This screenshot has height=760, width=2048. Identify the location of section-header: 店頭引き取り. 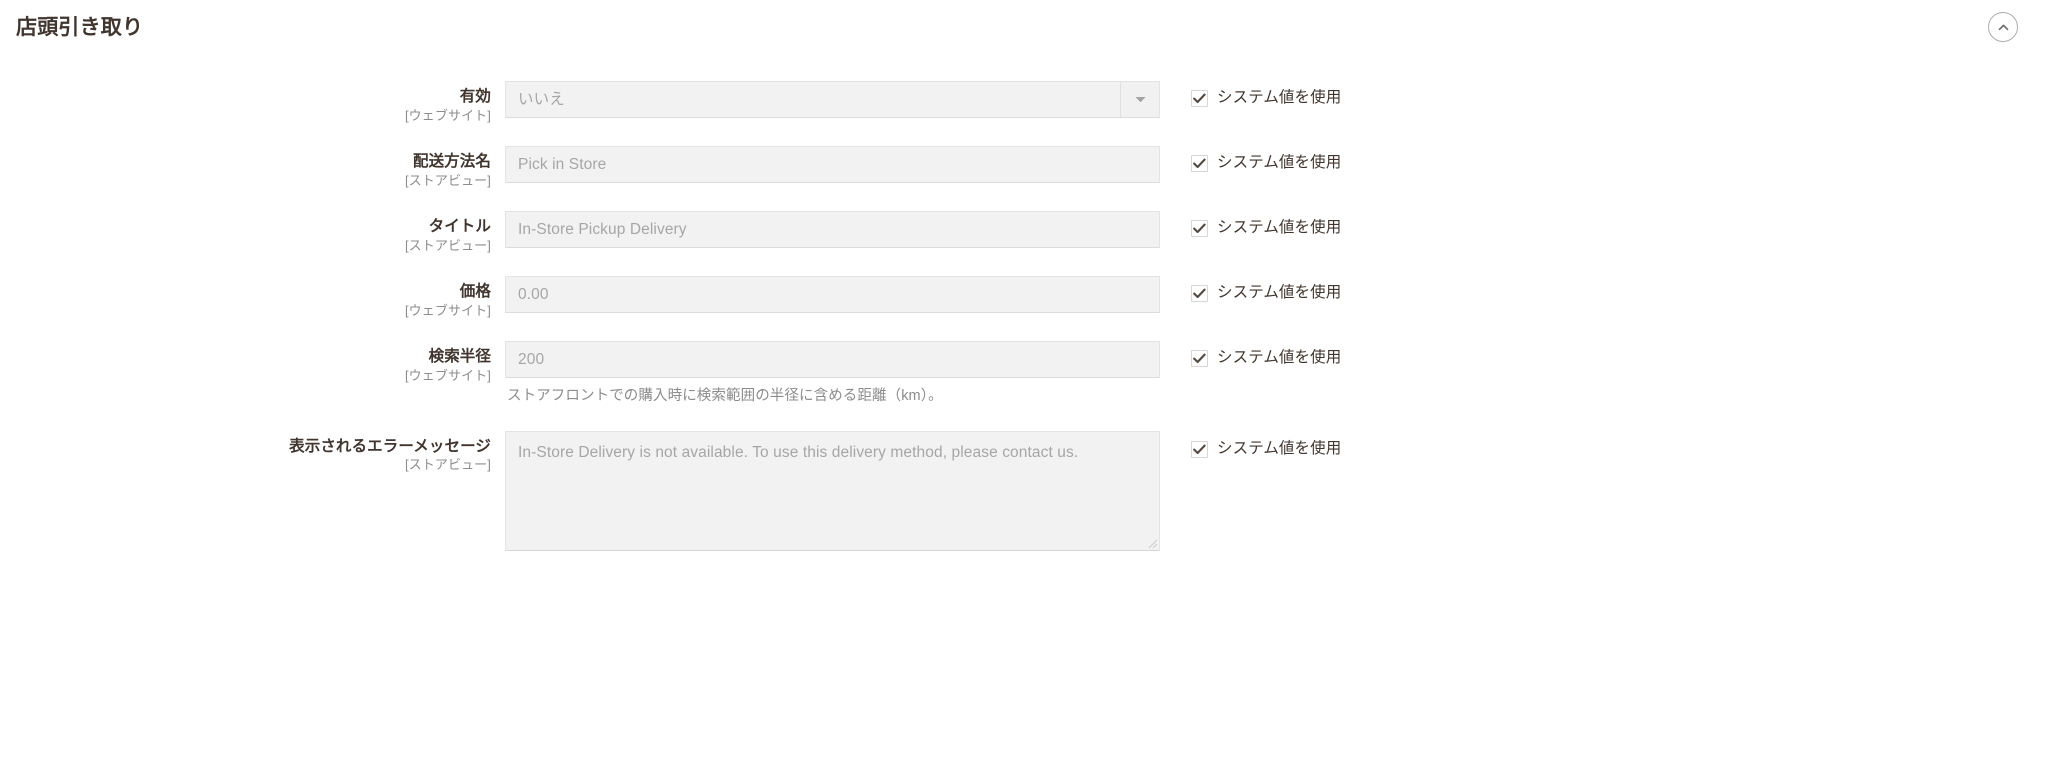
(1024, 27).